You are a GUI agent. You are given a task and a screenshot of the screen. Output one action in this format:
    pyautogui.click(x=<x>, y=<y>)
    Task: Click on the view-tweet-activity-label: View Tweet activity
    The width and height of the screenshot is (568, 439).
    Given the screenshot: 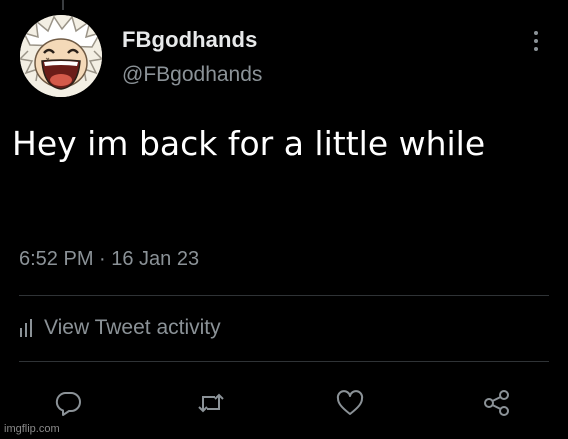 What is the action you would take?
    pyautogui.click(x=132, y=327)
    